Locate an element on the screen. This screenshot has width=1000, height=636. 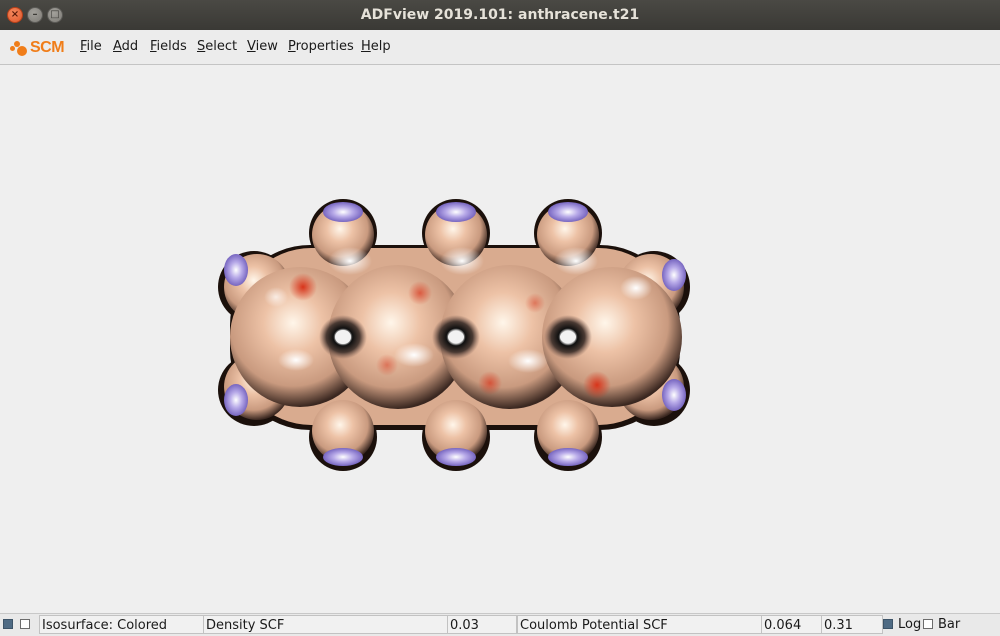
color-field-select: Coulomb Potential SCF is located at coordinates (640, 624).